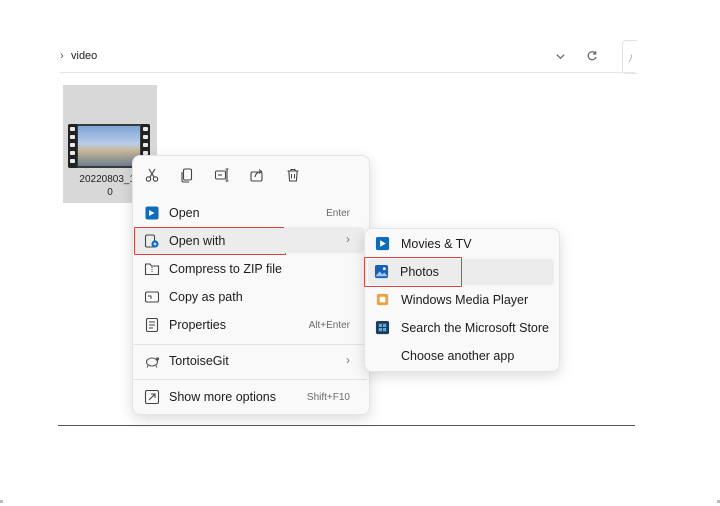 Image resolution: width=720 pixels, height=506 pixels. Describe the element at coordinates (1, 501) in the screenshot. I see `frame-corner-left` at that location.